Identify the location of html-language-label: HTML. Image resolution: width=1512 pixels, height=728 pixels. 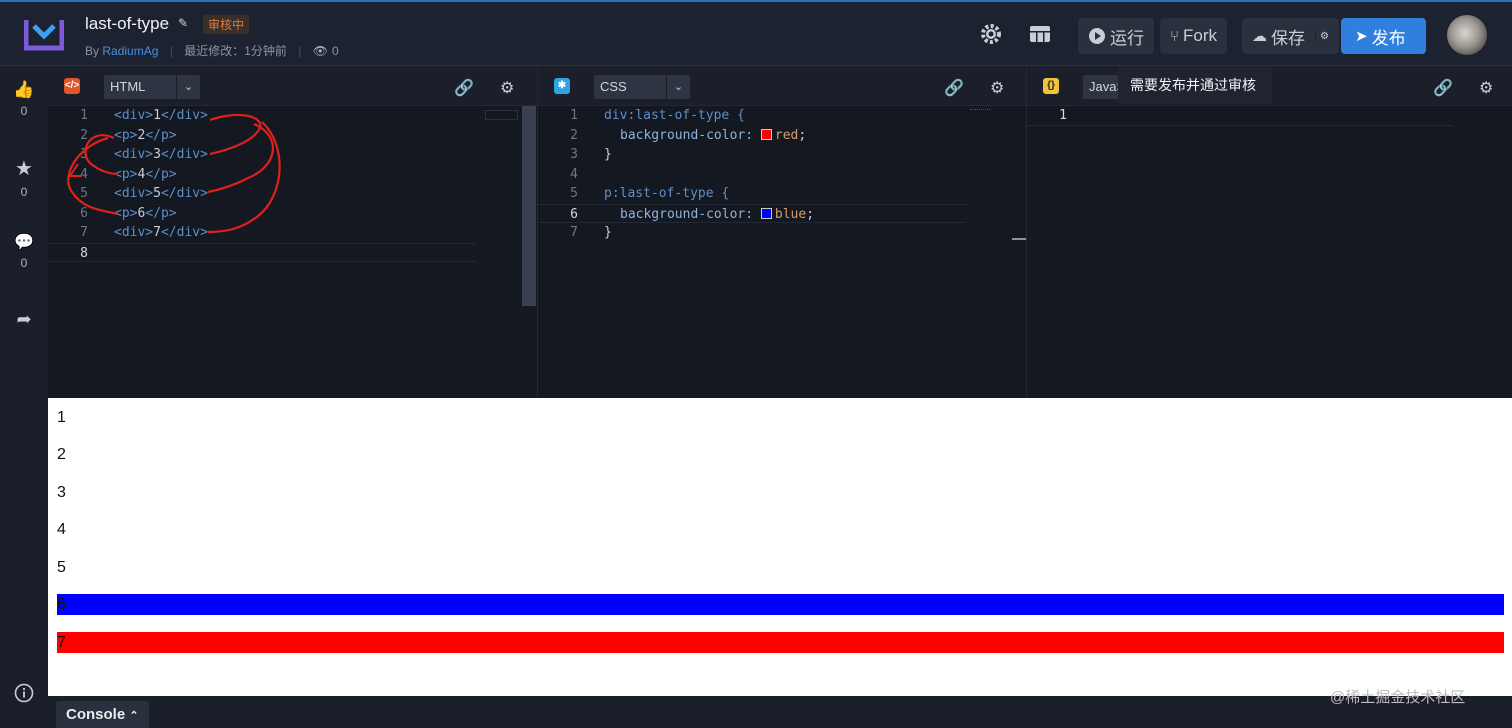
(128, 86).